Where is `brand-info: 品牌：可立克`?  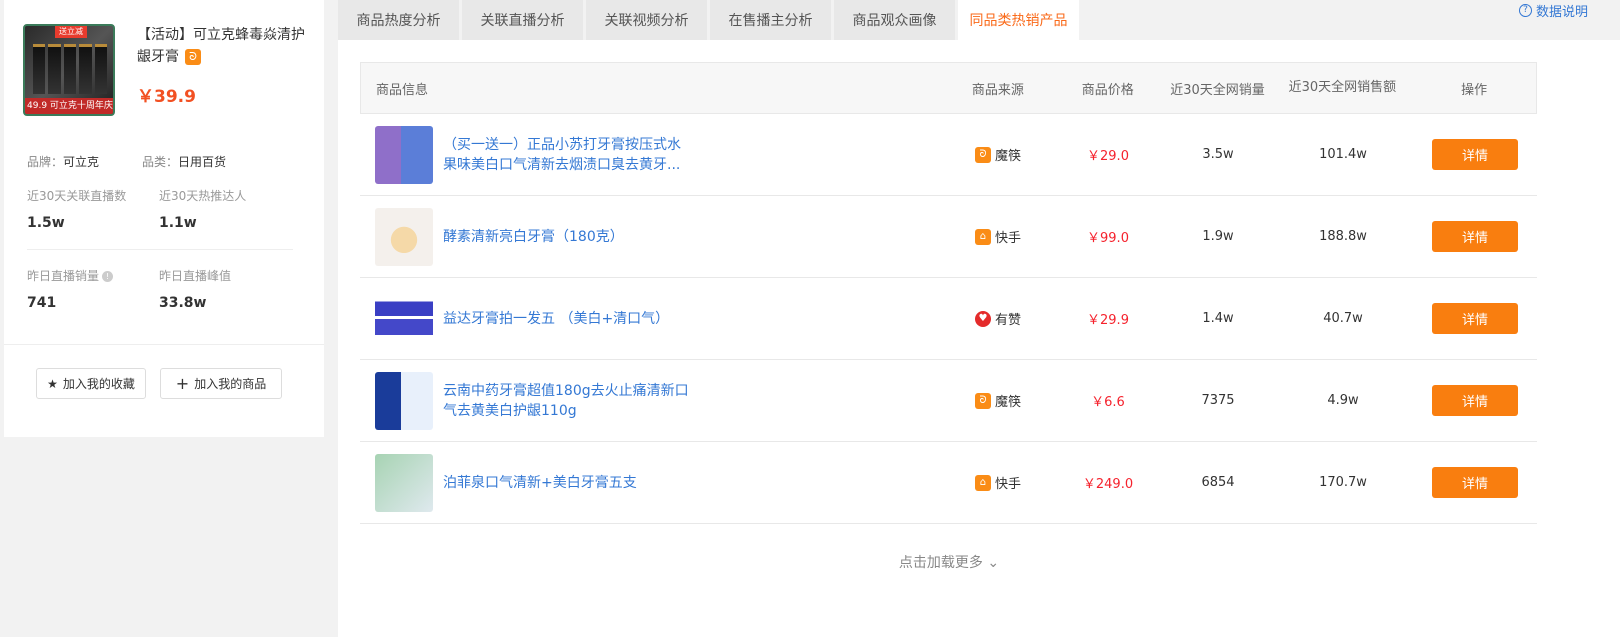 brand-info: 品牌：可立克 is located at coordinates (63, 162).